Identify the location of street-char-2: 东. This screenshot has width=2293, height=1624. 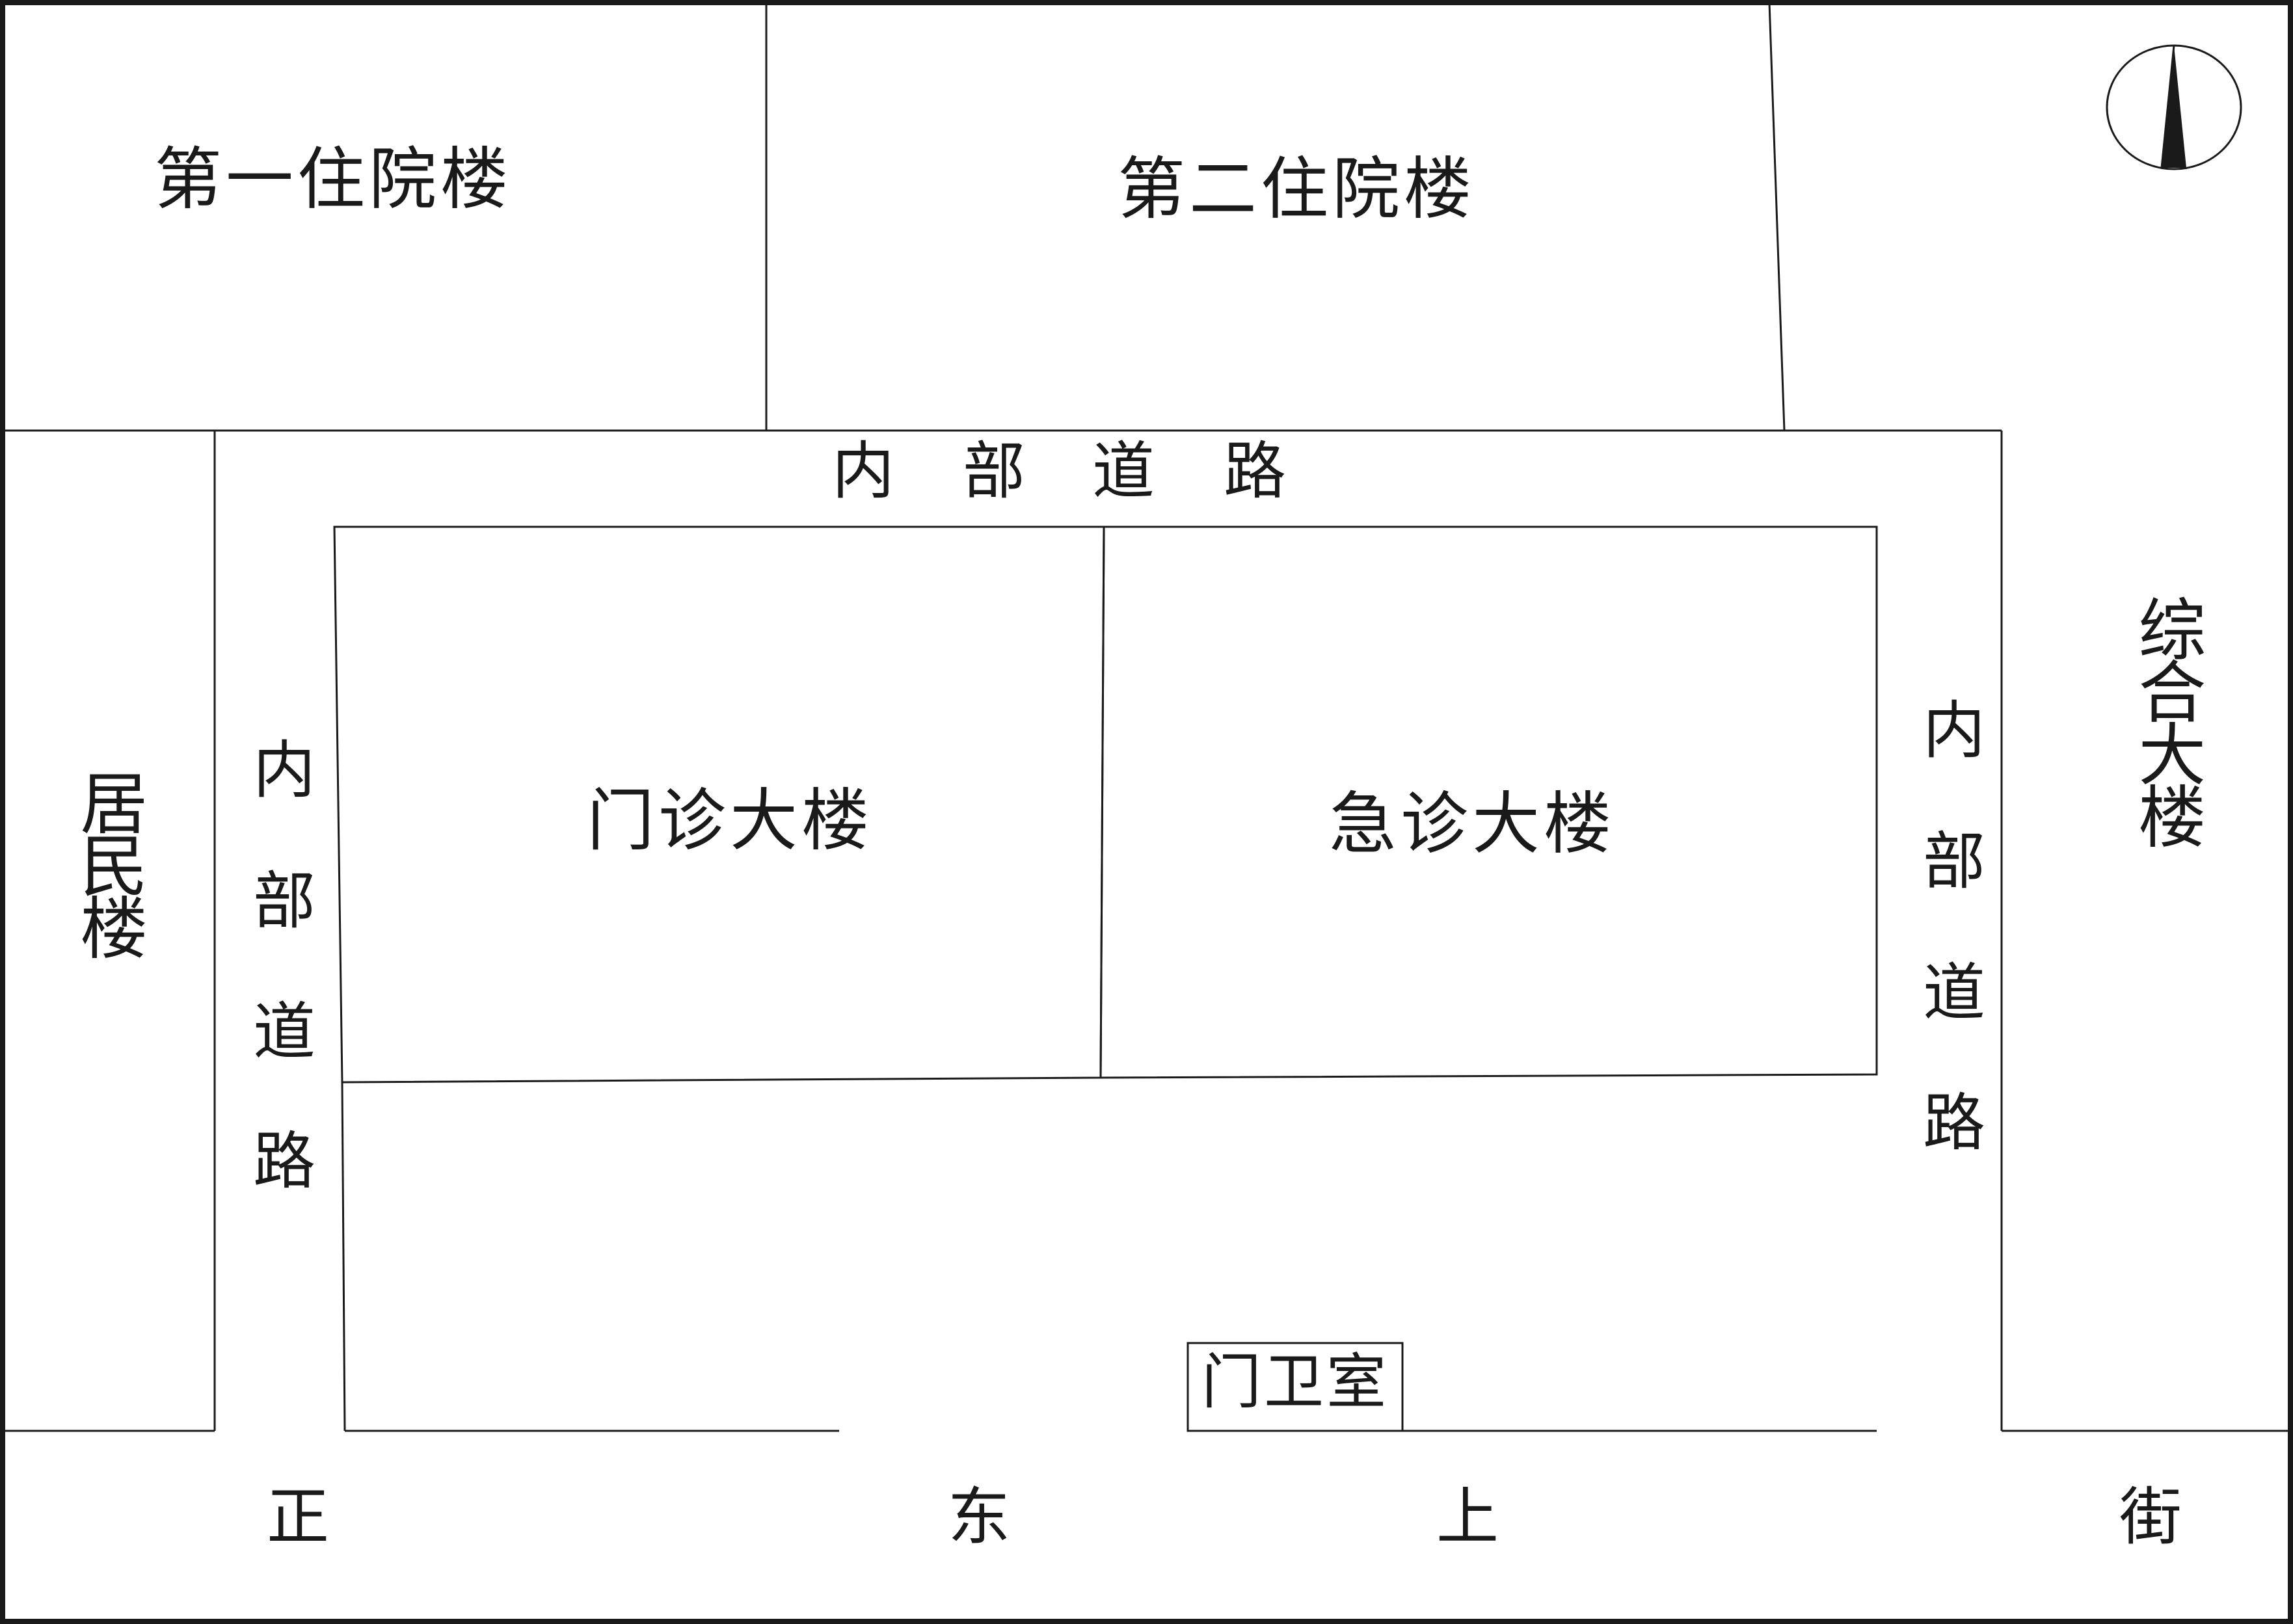
(979, 1516).